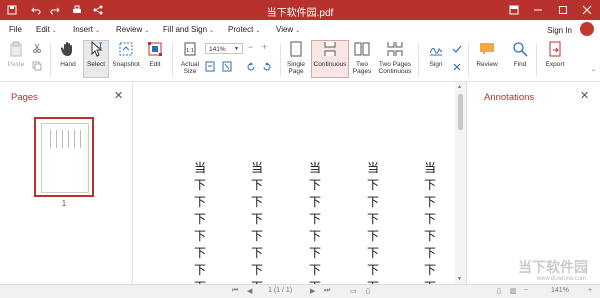 The height and width of the screenshot is (298, 600). Describe the element at coordinates (190, 58) in the screenshot. I see `actual-size-button: 1:1 Actual Size` at that location.